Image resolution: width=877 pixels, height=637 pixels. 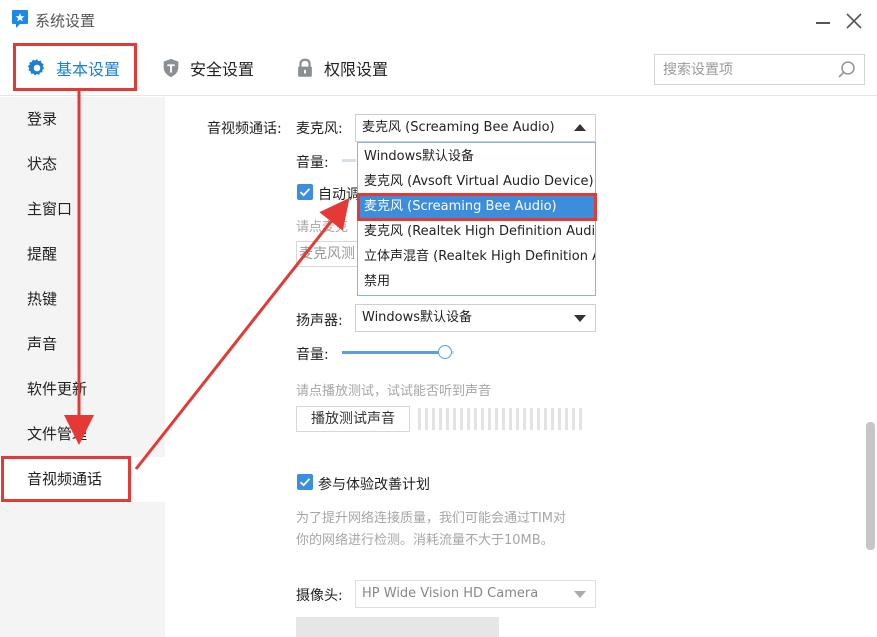 I want to click on sidebar-item-reminders: 提醒, so click(x=82, y=254).